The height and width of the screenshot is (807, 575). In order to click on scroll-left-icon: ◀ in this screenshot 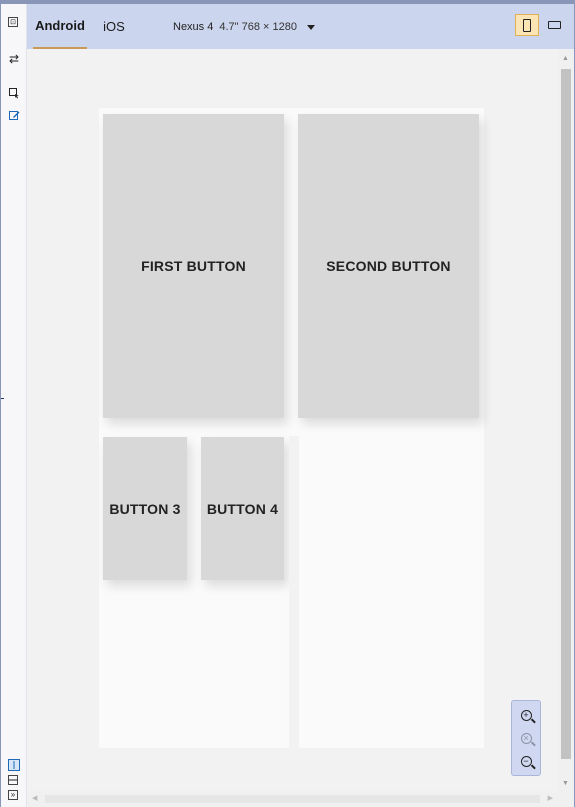, I will do `click(34, 798)`.